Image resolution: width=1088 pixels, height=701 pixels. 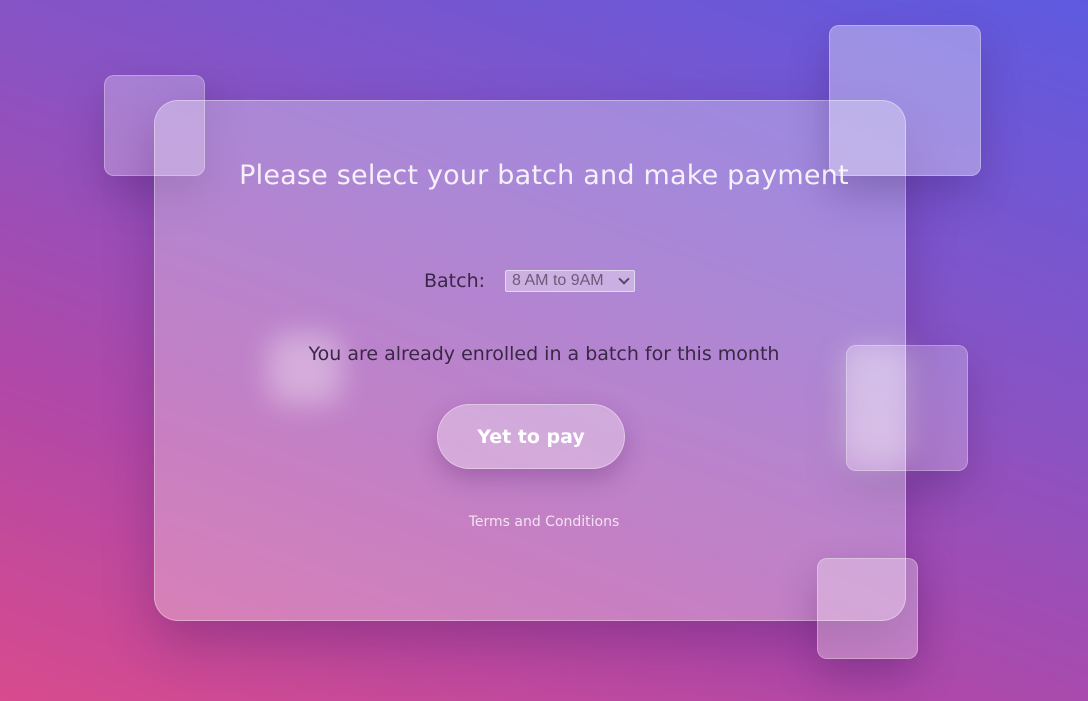 I want to click on batch-select-value: 8 AM to 9AM, so click(x=558, y=280).